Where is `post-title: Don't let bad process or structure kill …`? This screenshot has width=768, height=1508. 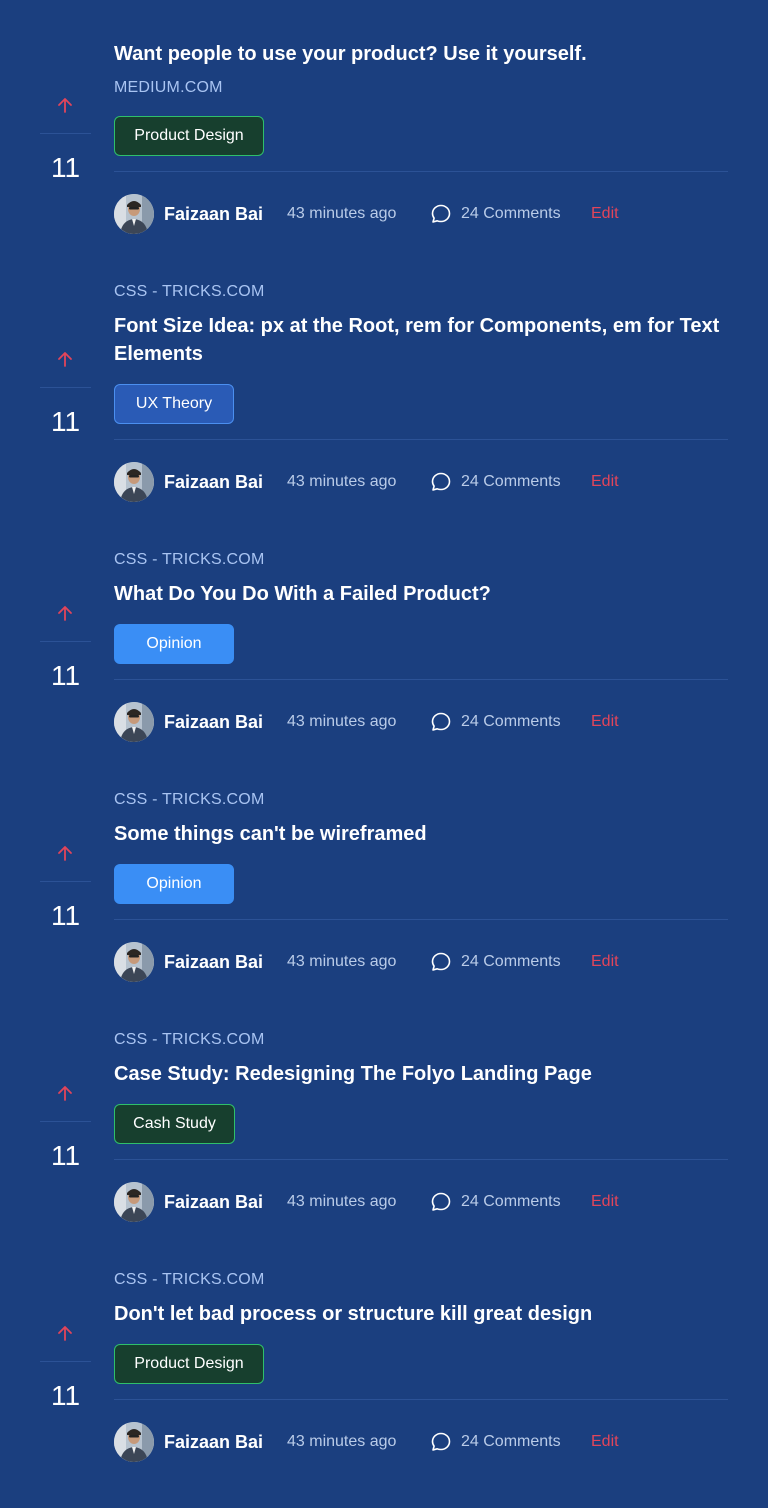 post-title: Don't let bad process or structure kill … is located at coordinates (421, 1314).